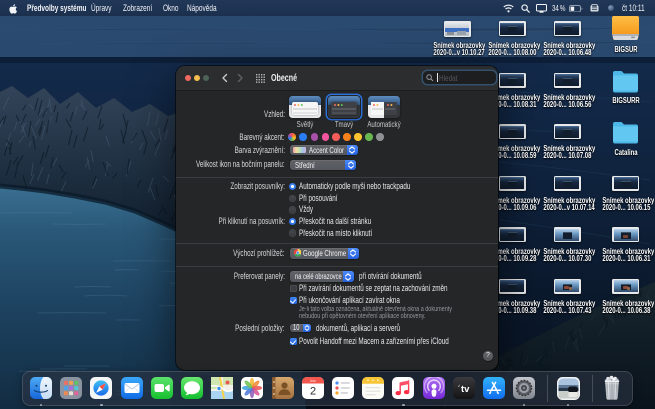  I want to click on svg-text: čvc, so click(313, 381).